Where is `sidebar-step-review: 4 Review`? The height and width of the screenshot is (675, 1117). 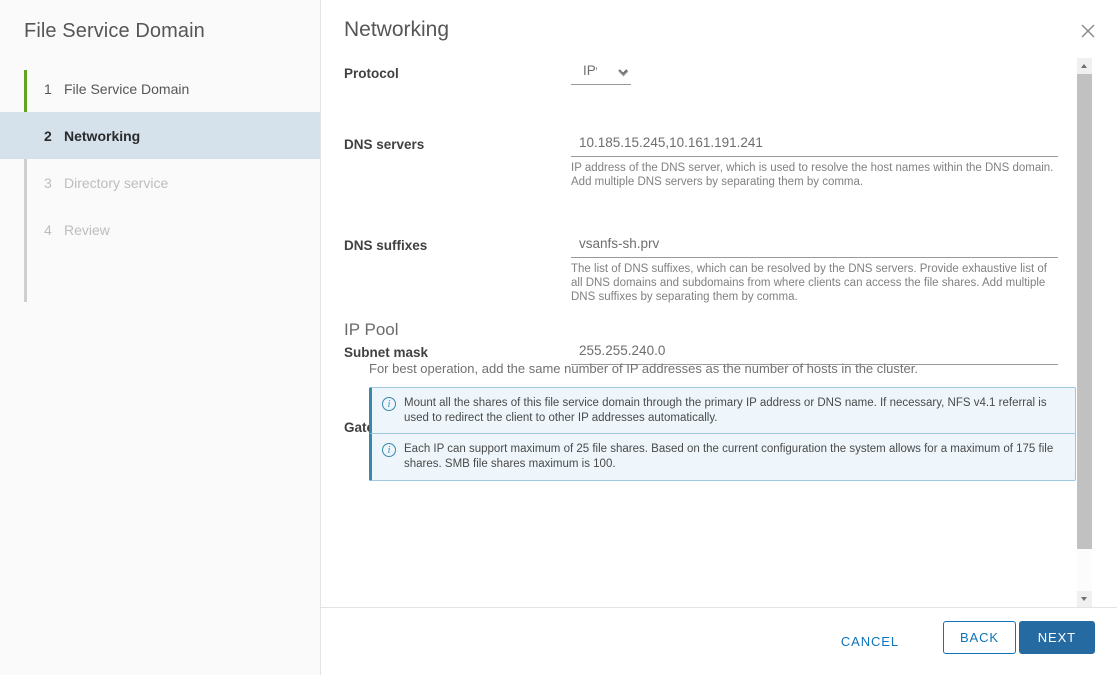 sidebar-step-review: 4 Review is located at coordinates (160, 229).